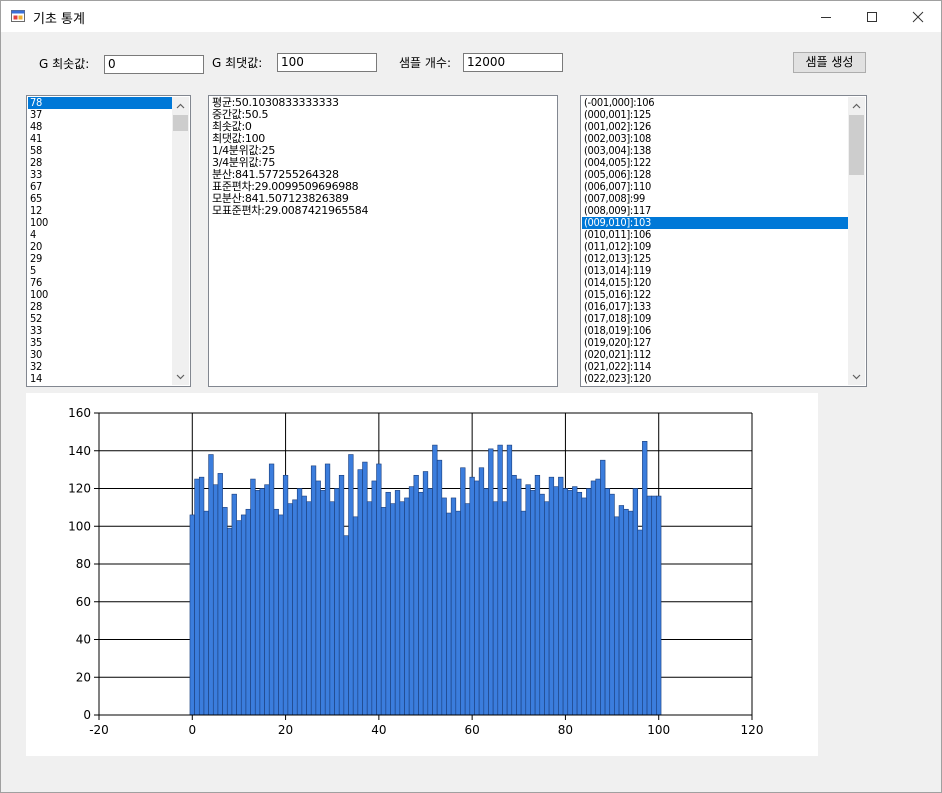 Image resolution: width=942 pixels, height=793 pixels. Describe the element at coordinates (290, 210) in the screenshot. I see `statistic-line: 모표준편차:29.0087421965584` at that location.